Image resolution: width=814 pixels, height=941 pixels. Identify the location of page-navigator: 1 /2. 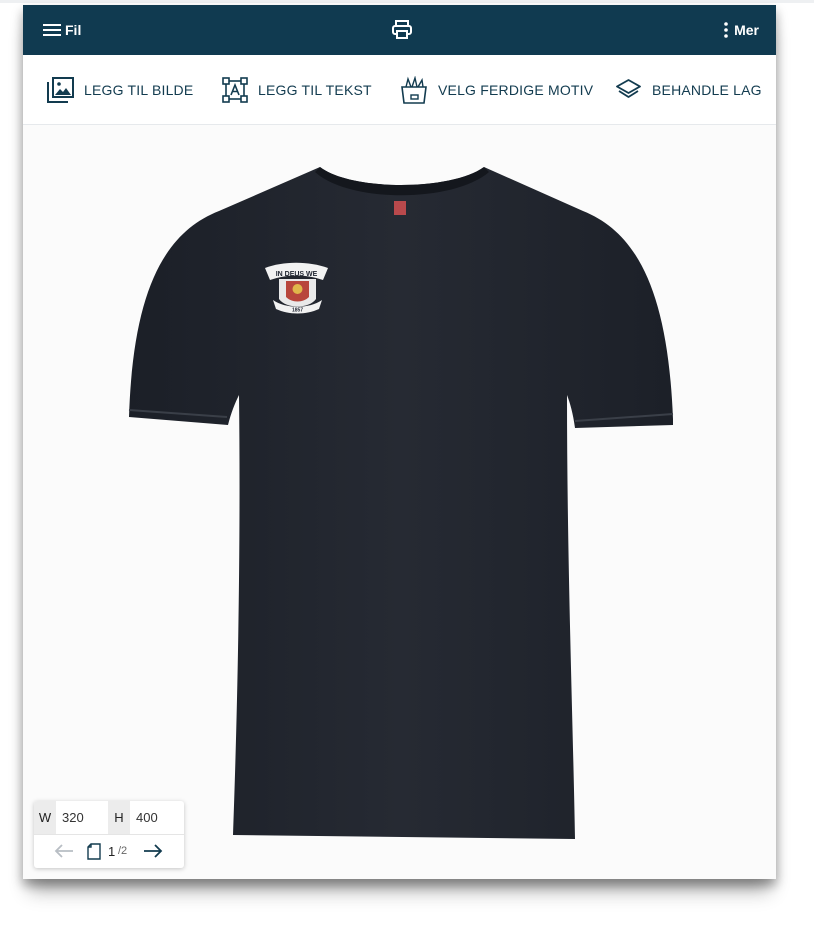
(109, 851).